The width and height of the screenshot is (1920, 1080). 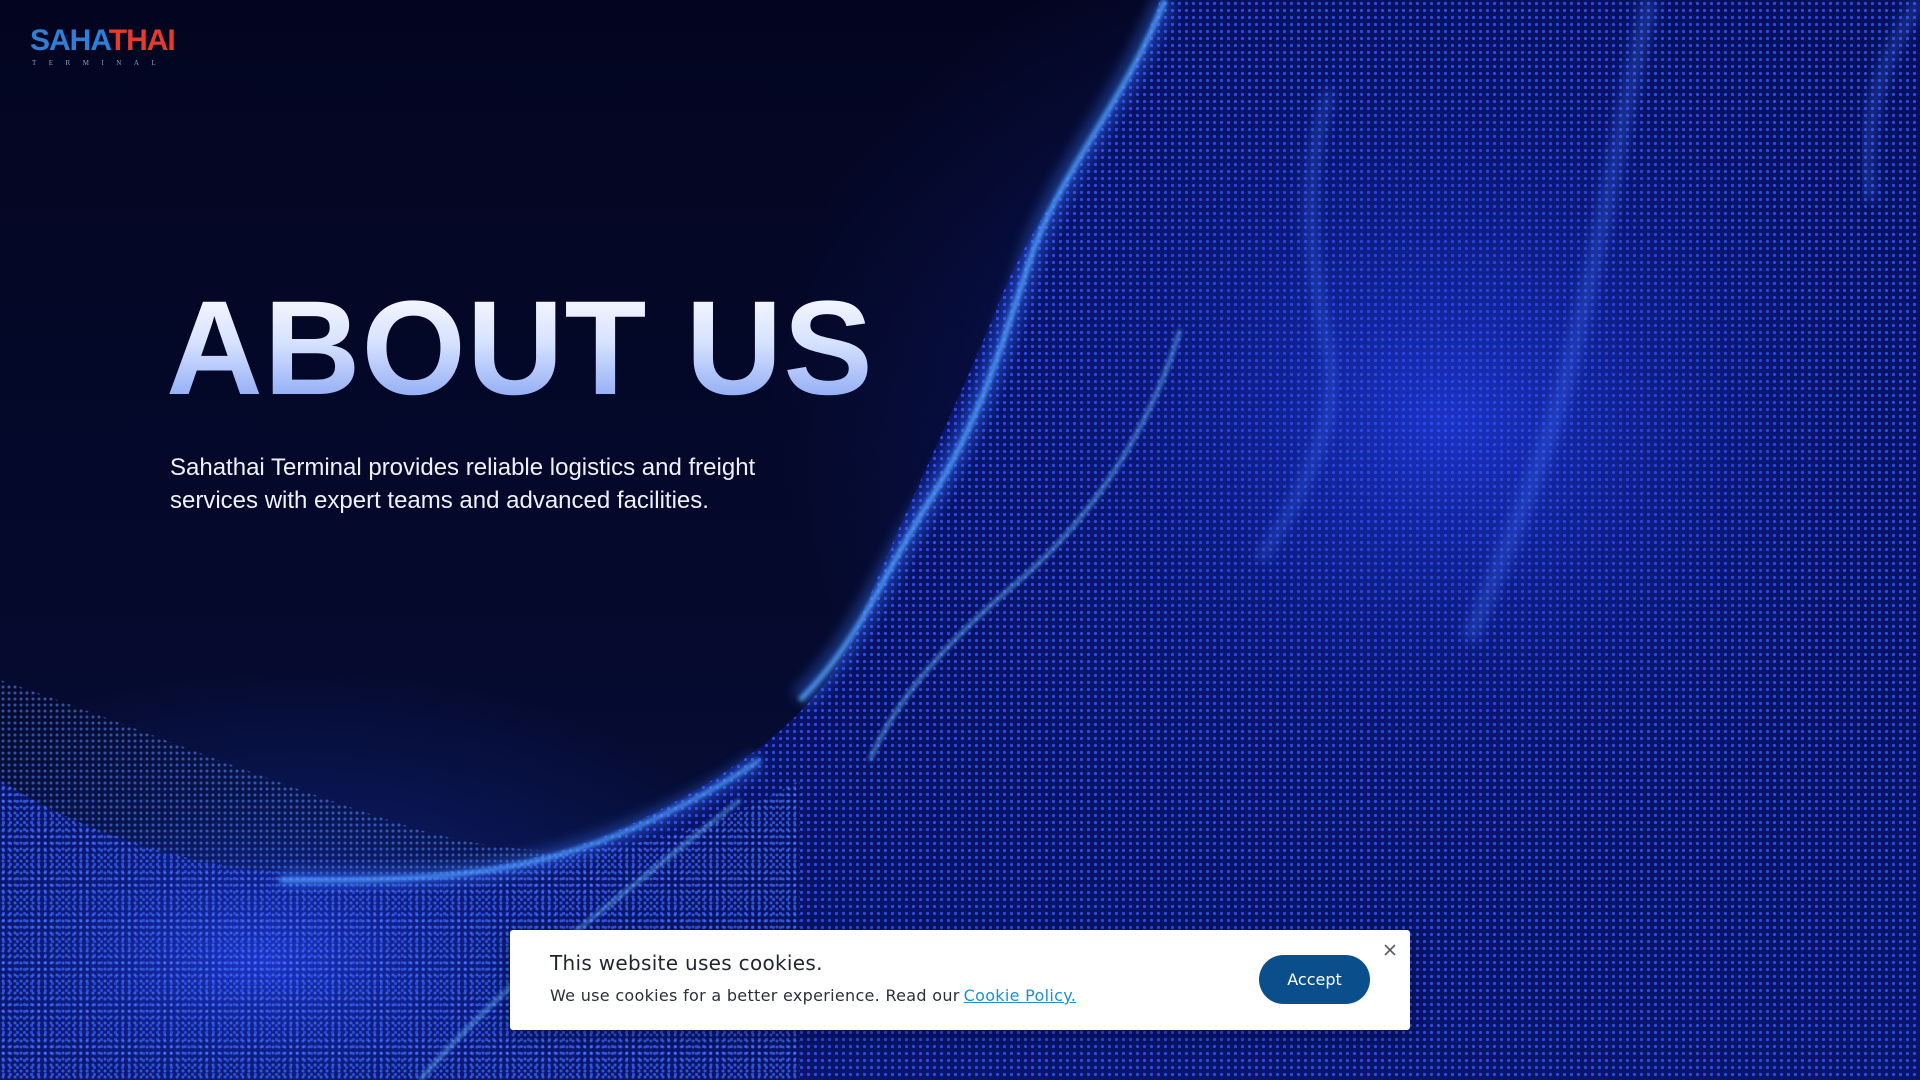 I want to click on sahathai-terminal-logo: SAHATHAI TERMINAL, so click(x=105, y=48).